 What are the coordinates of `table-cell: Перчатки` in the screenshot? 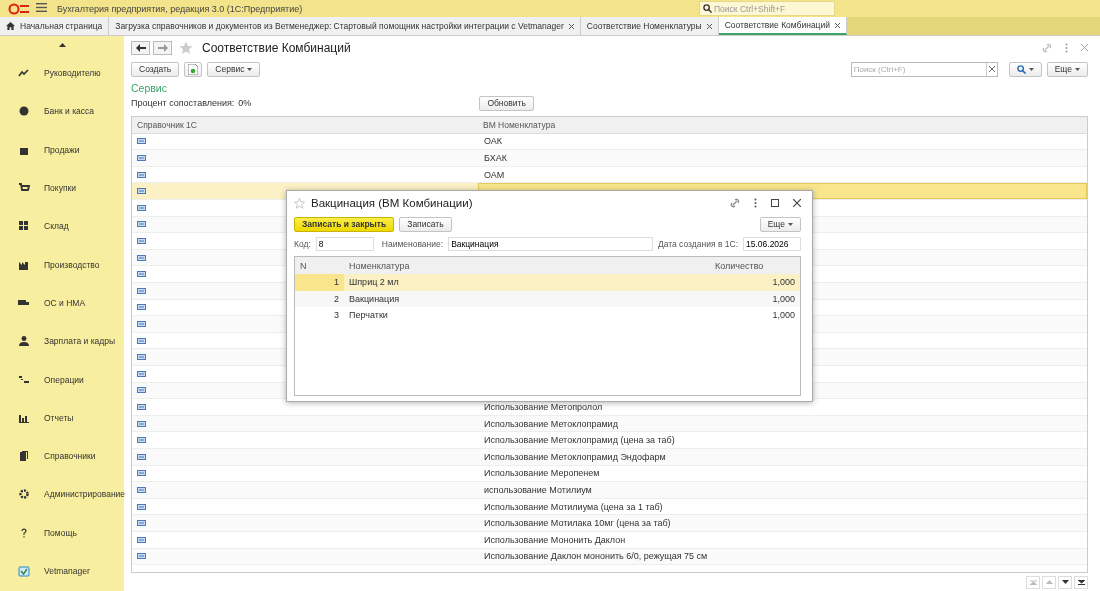 It's located at (368, 315).